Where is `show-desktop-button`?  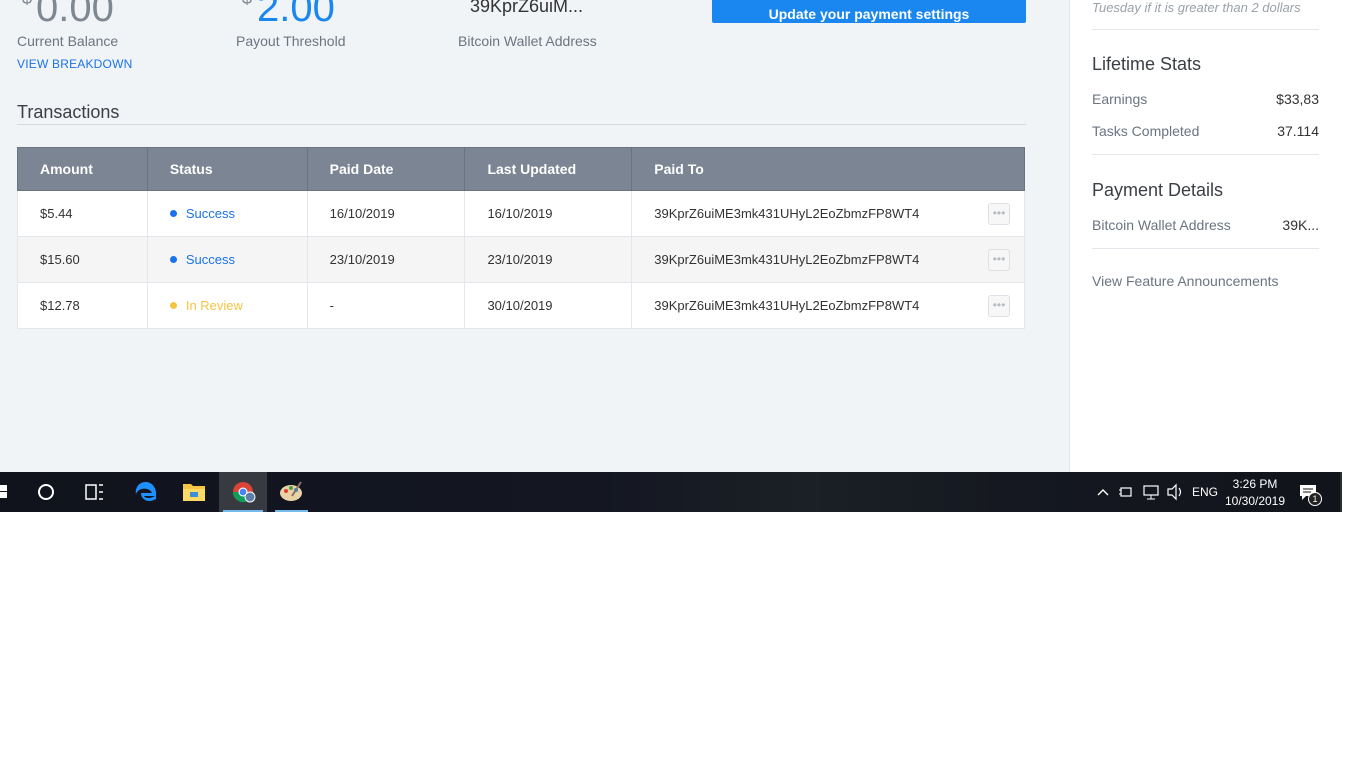
show-desktop-button is located at coordinates (1341, 492).